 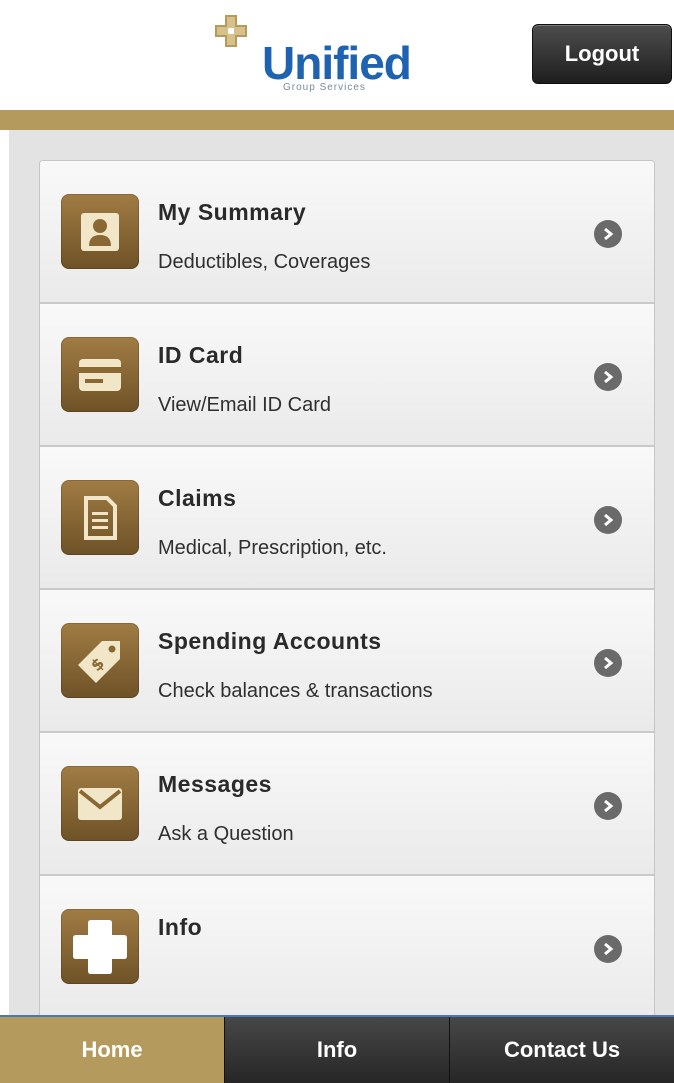 I want to click on menu-item-title: My Summary, so click(x=232, y=212).